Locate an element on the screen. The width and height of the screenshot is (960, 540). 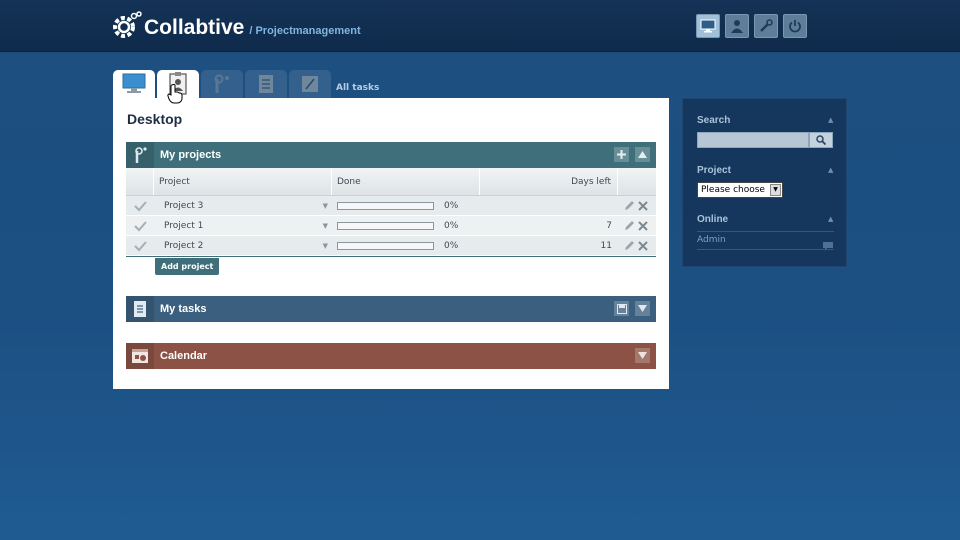
my-projects-controls is located at coordinates (632, 154).